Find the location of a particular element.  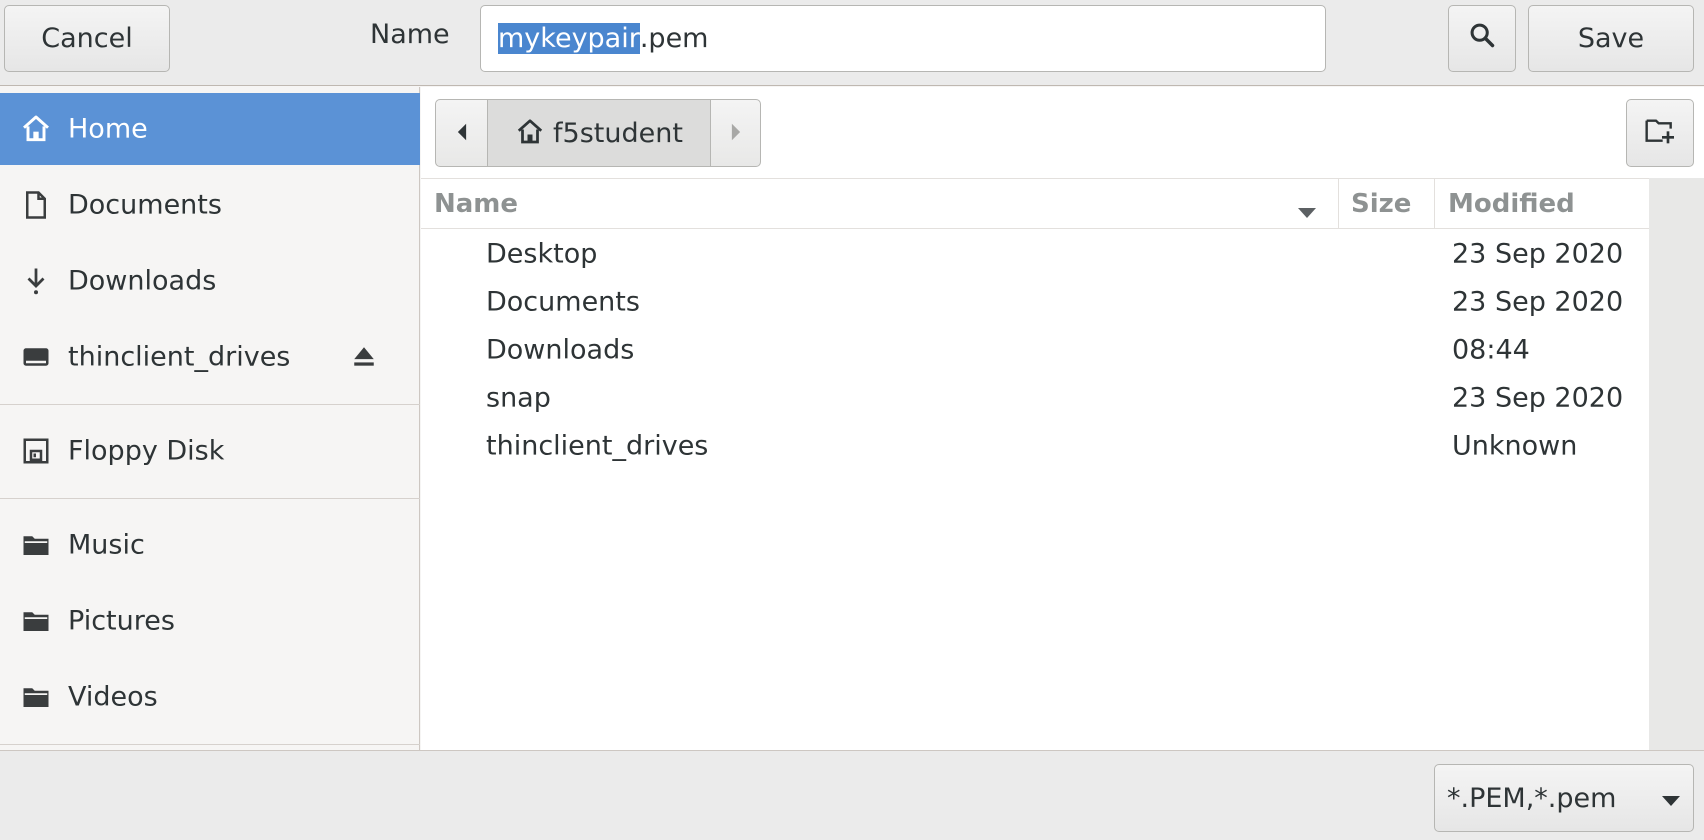

column-header: Name Size Modified is located at coordinates (1035, 204).